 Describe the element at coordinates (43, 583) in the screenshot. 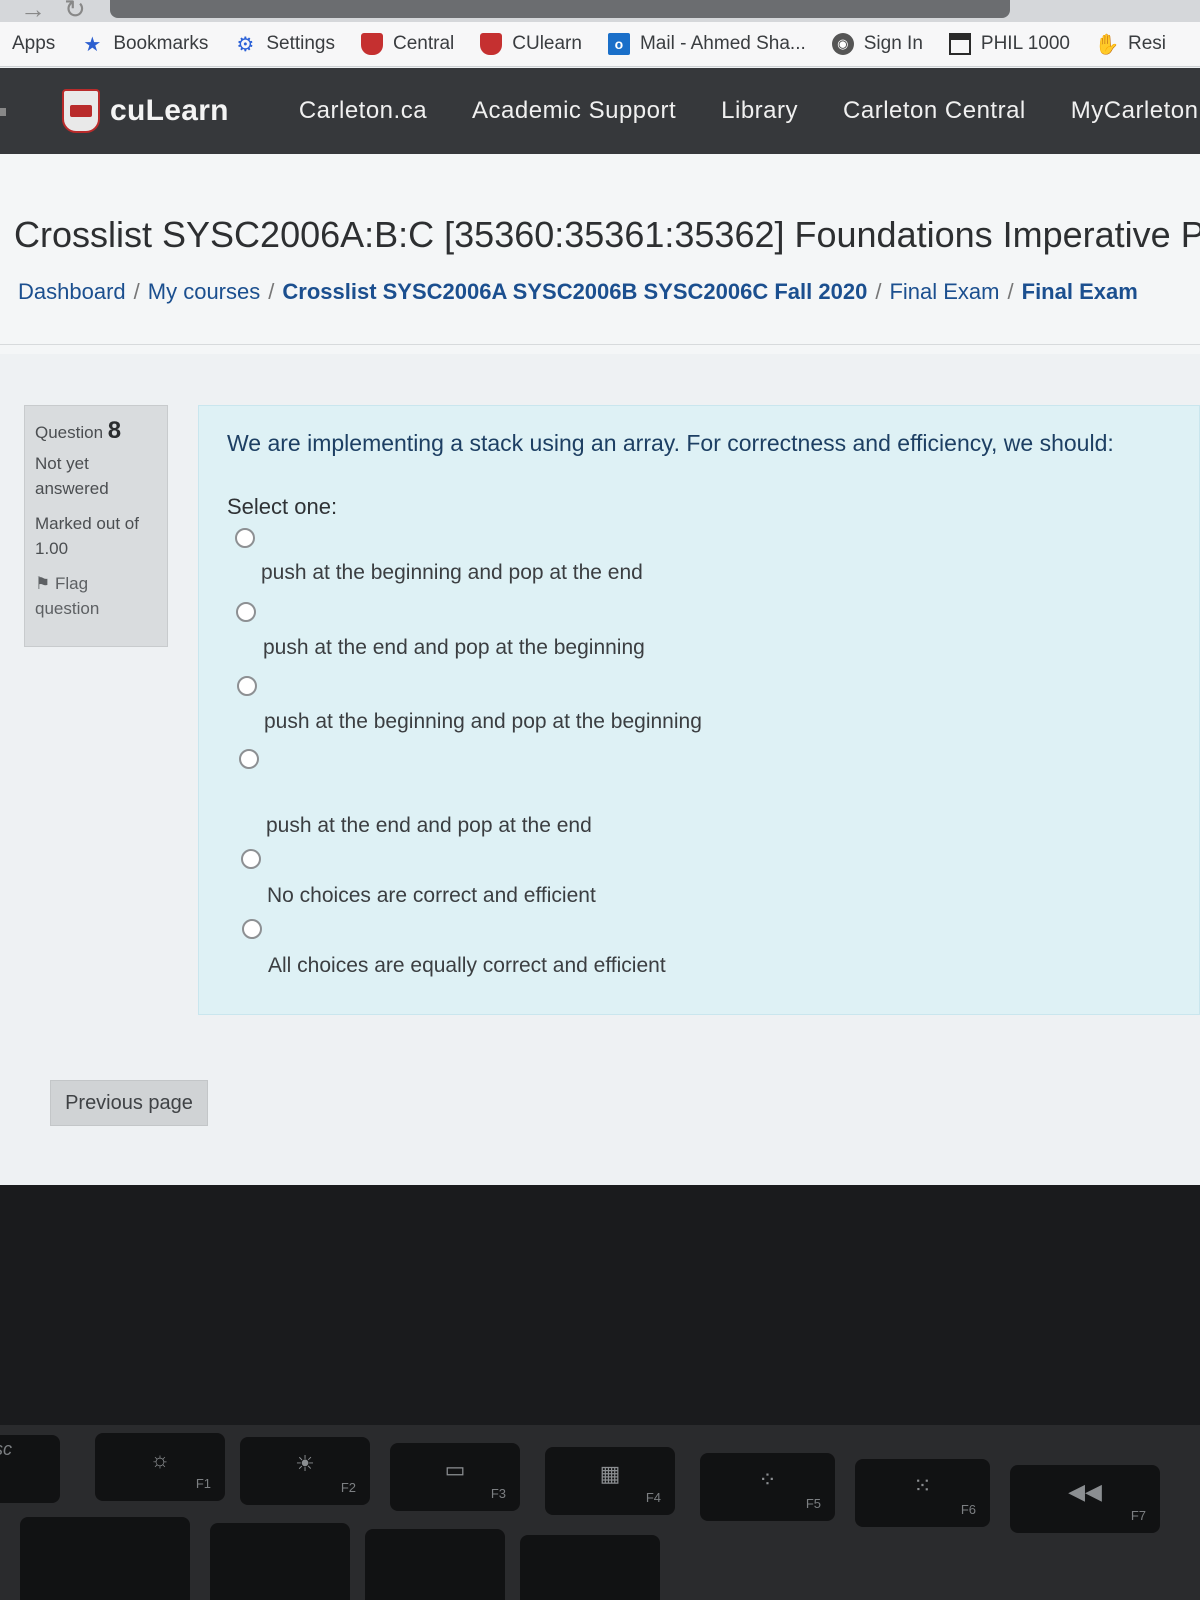

I see `flag-icon: ⚑` at that location.